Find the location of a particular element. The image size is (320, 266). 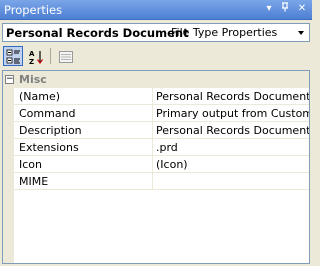

svg-text: Z is located at coordinates (31, 61).